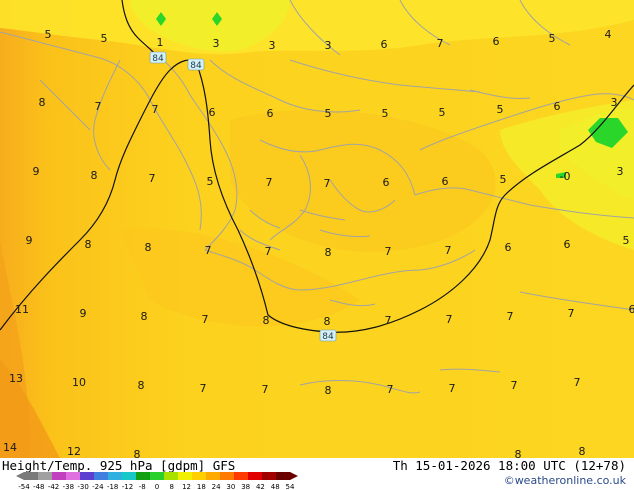 The height and width of the screenshot is (490, 634). What do you see at coordinates (20, 476) in the screenshot?
I see `scale-arrow-left` at bounding box center [20, 476].